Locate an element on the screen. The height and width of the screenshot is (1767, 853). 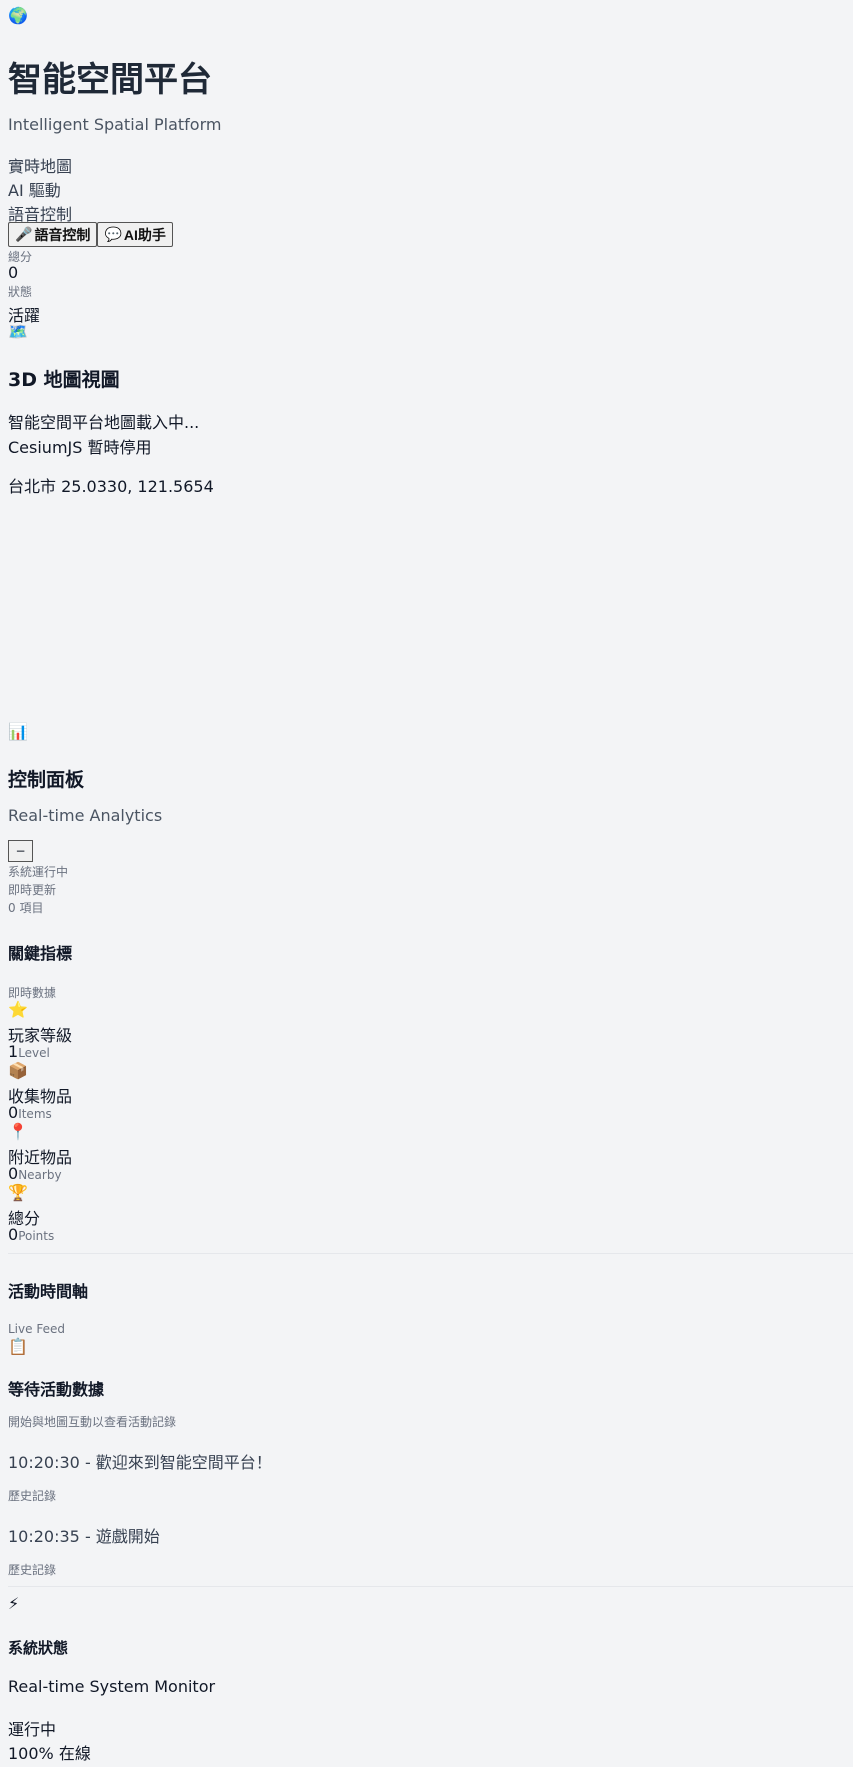
metric-level: 1Level is located at coordinates (29, 1051).